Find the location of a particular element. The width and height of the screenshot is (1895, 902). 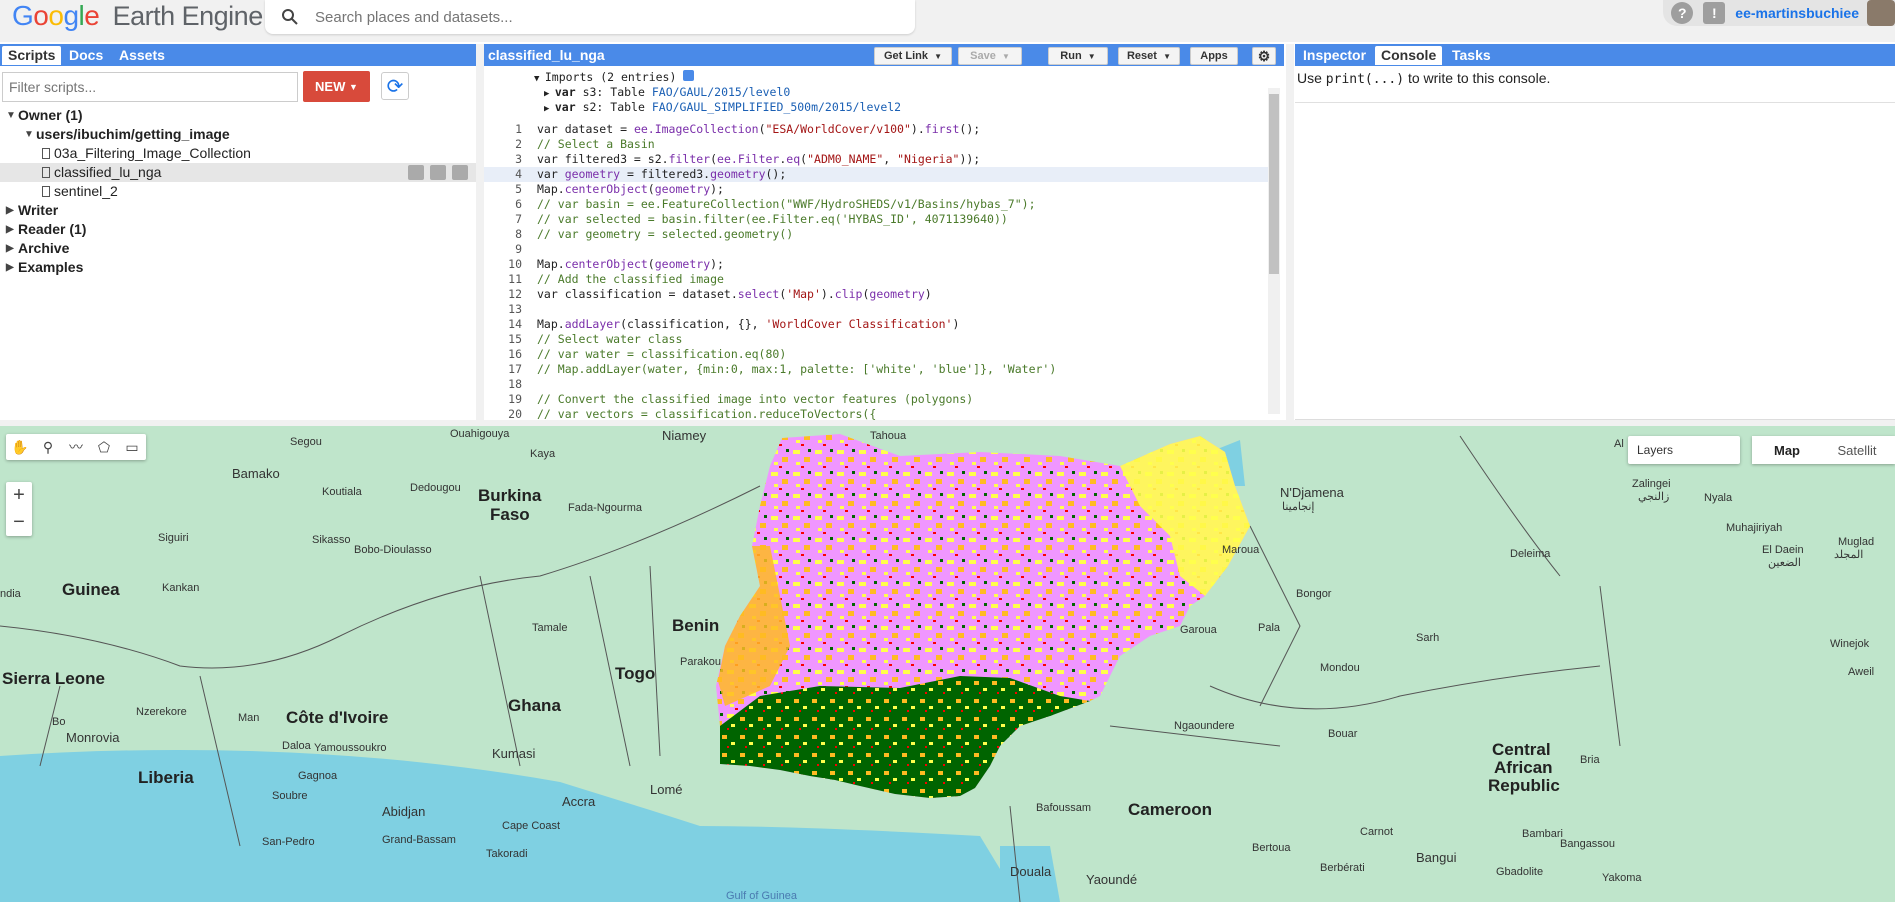

filter-scripts-input is located at coordinates (150, 87).